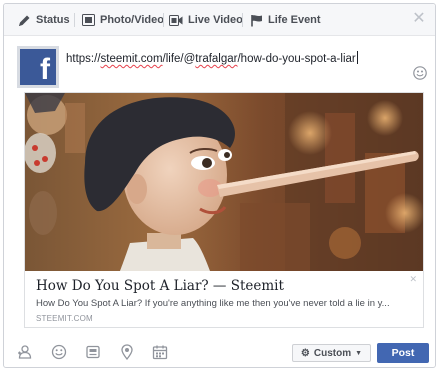  What do you see at coordinates (215, 20) in the screenshot?
I see `tab-live-video-label: Live Video` at bounding box center [215, 20].